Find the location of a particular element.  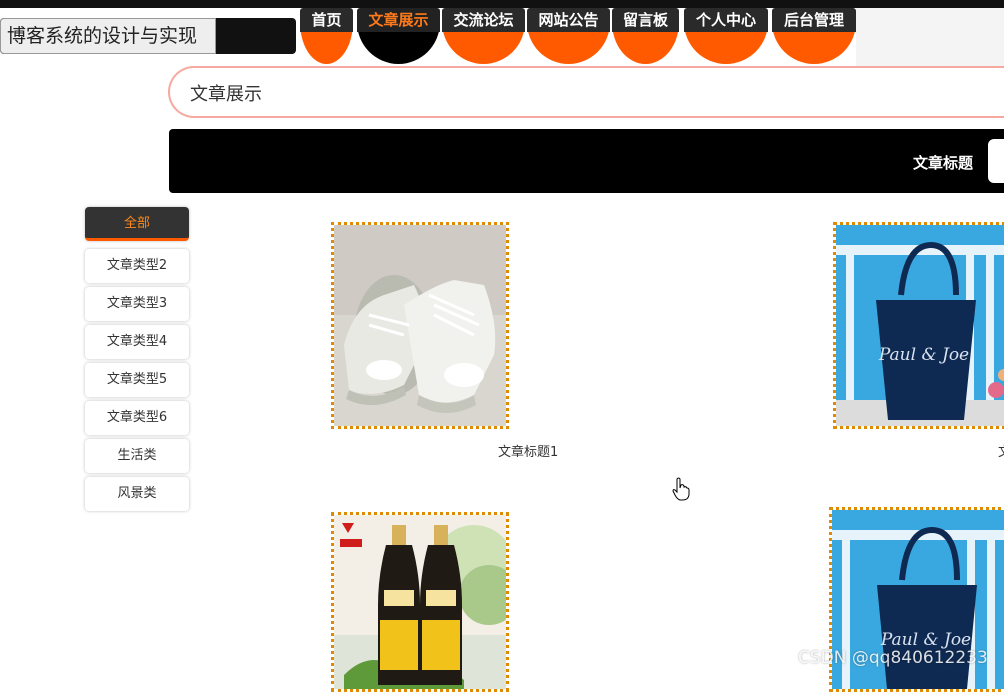

category-item: 文章类型4 is located at coordinates (137, 342).